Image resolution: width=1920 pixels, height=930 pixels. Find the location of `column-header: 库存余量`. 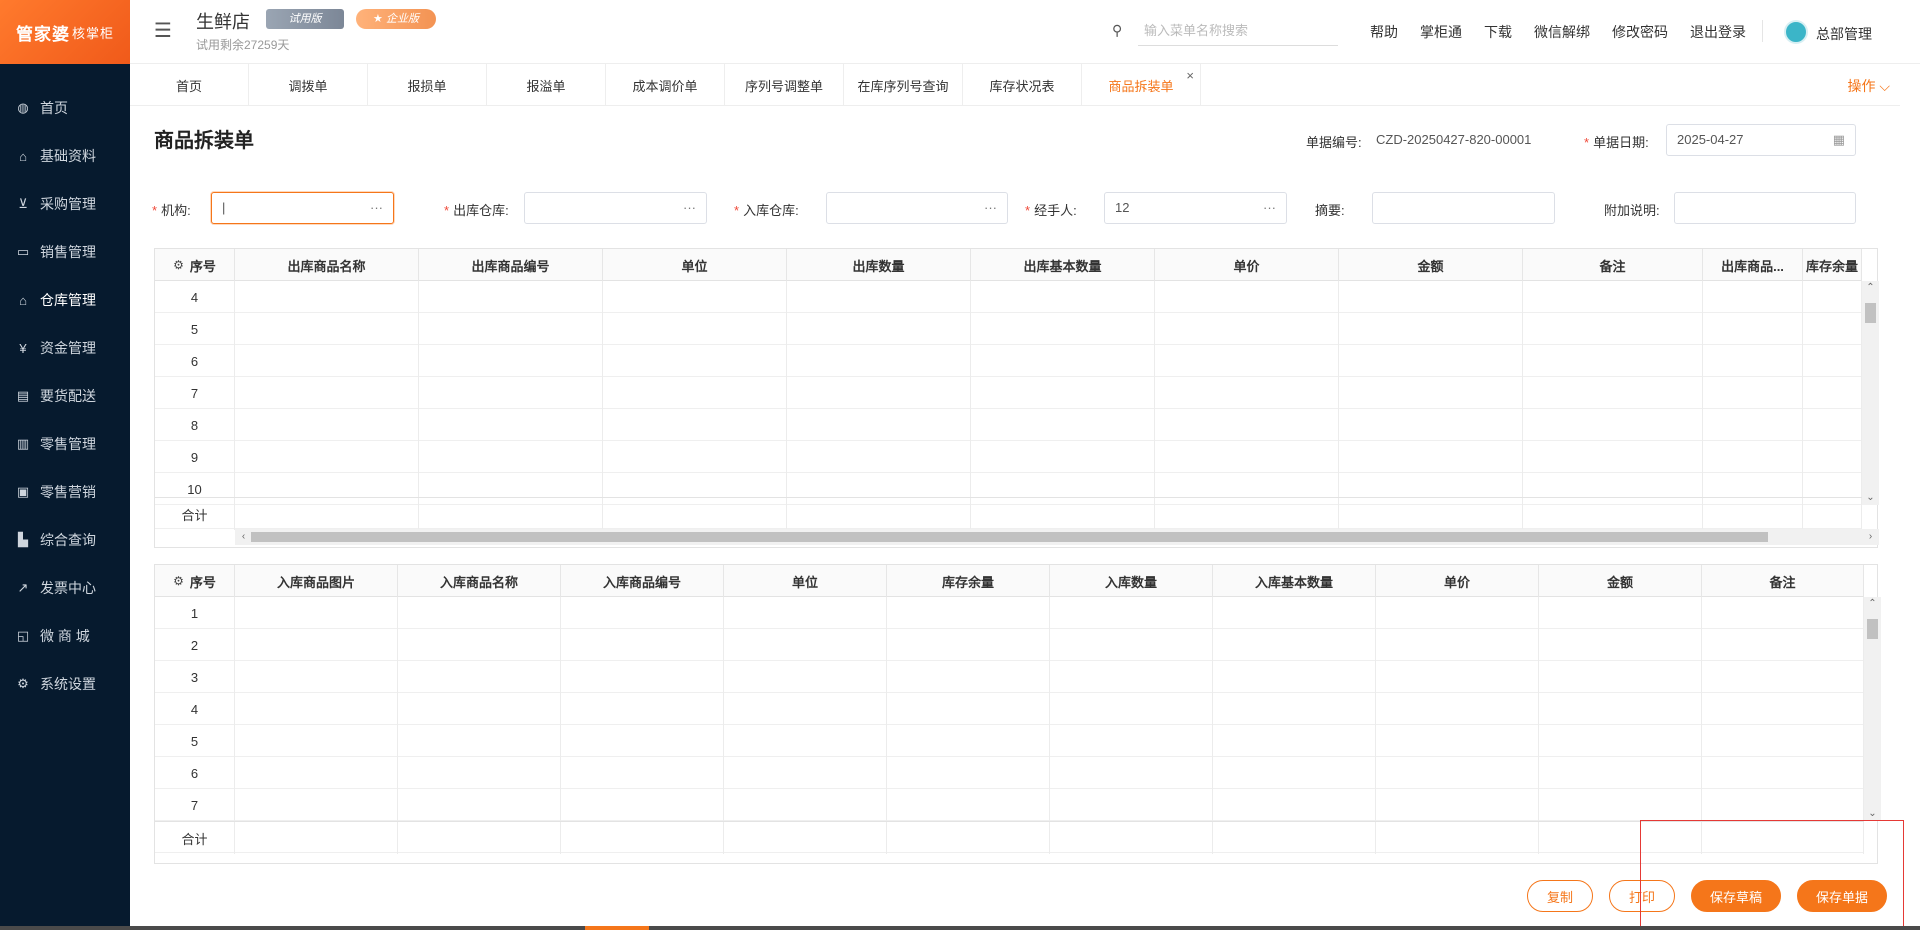

column-header: 库存余量 is located at coordinates (1832, 265).